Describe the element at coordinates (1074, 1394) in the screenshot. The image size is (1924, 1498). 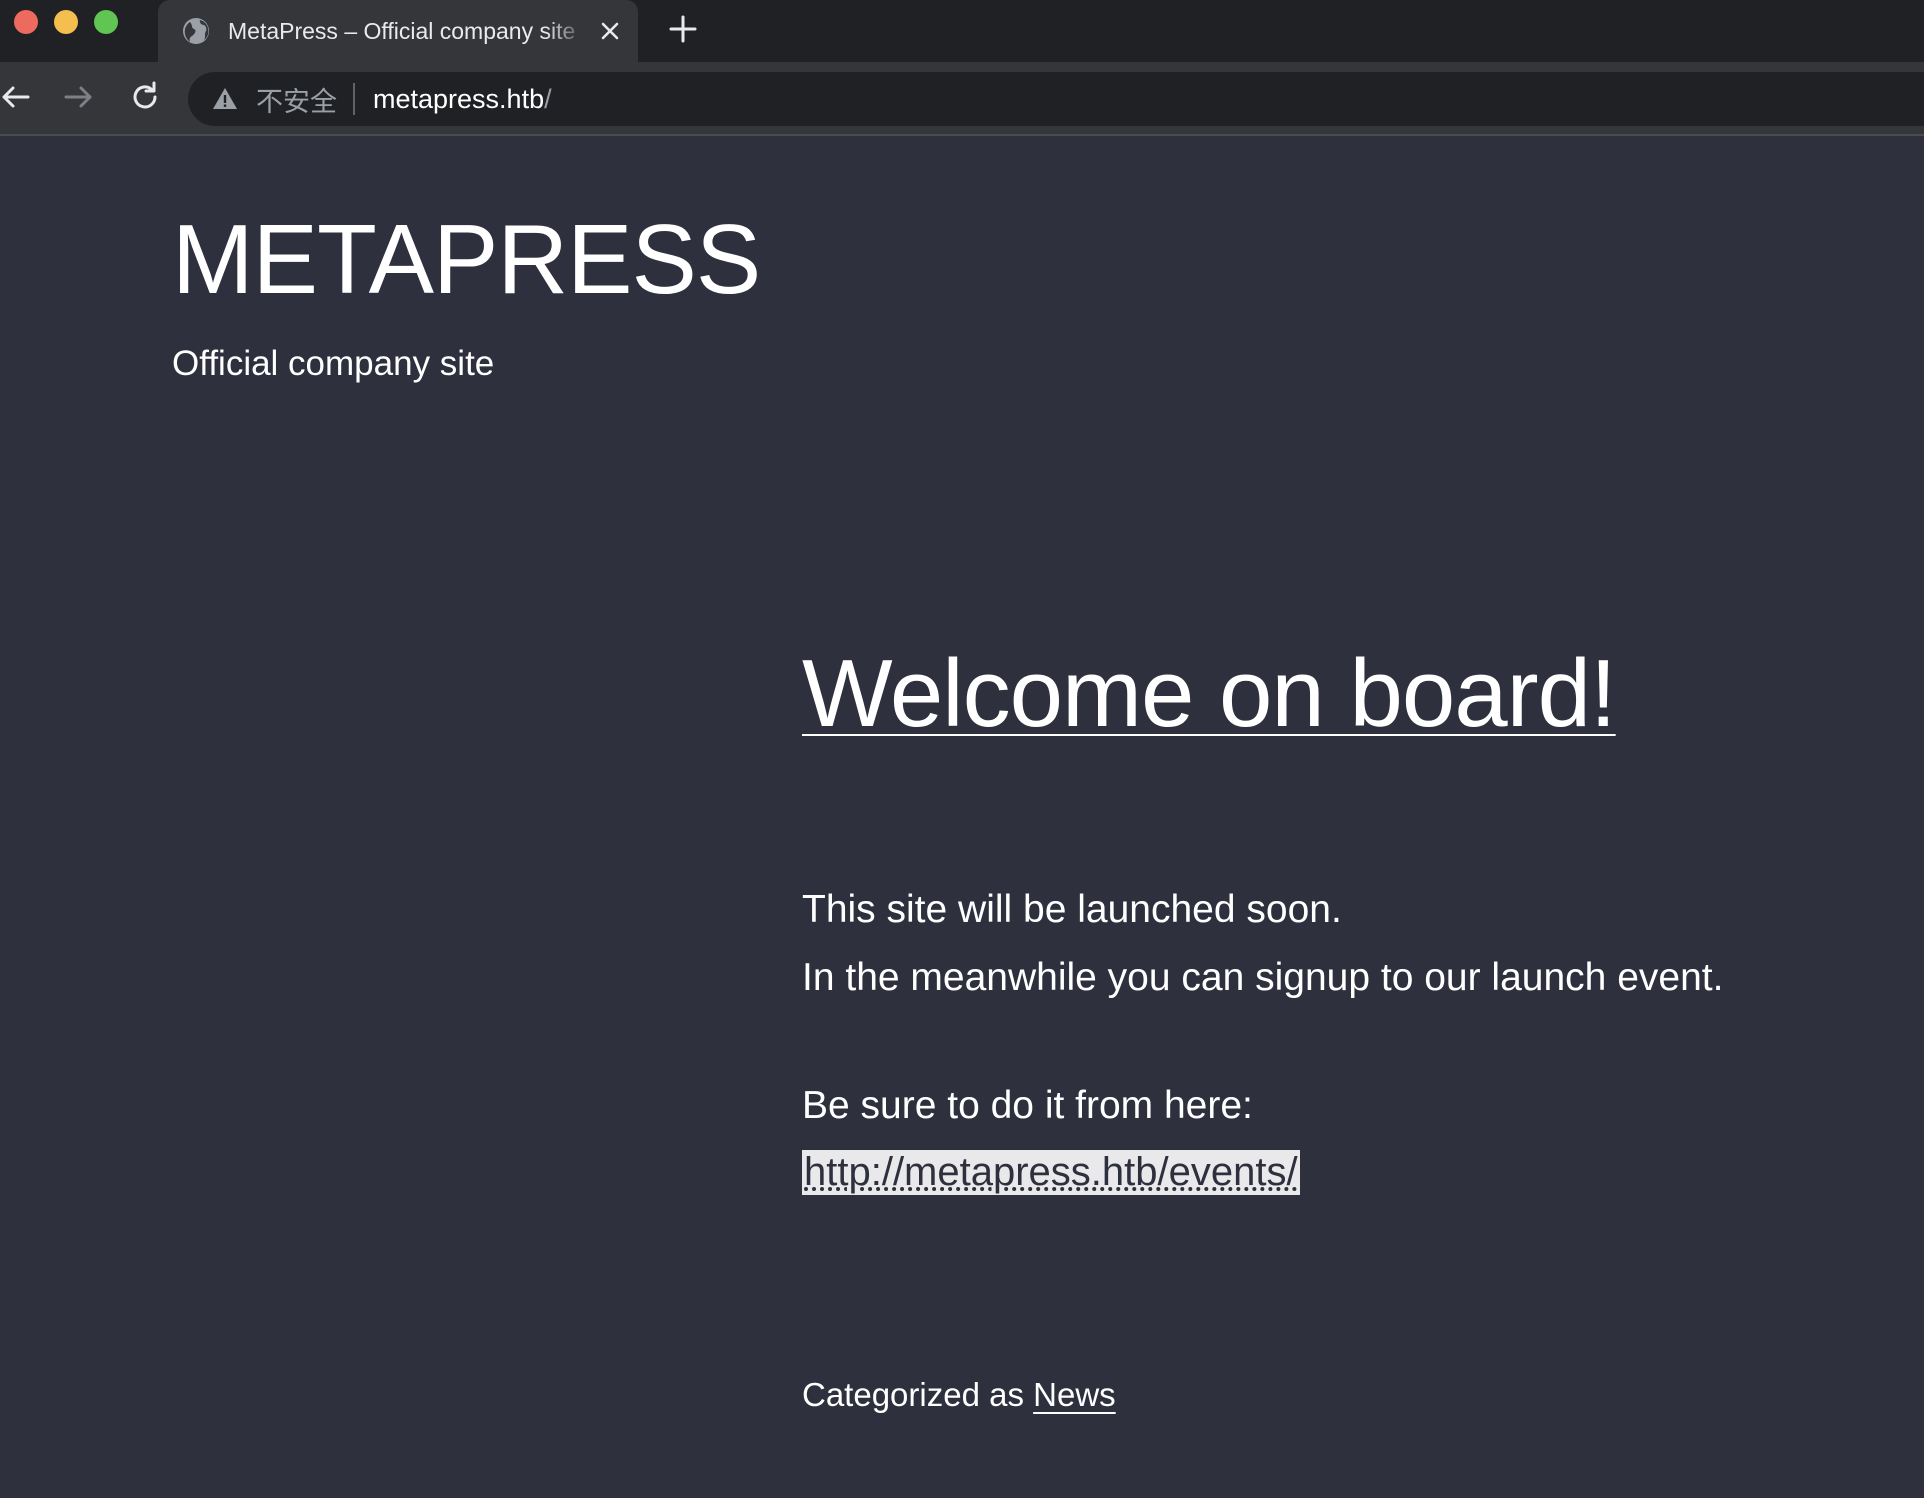
I see `category-link-news: News` at that location.